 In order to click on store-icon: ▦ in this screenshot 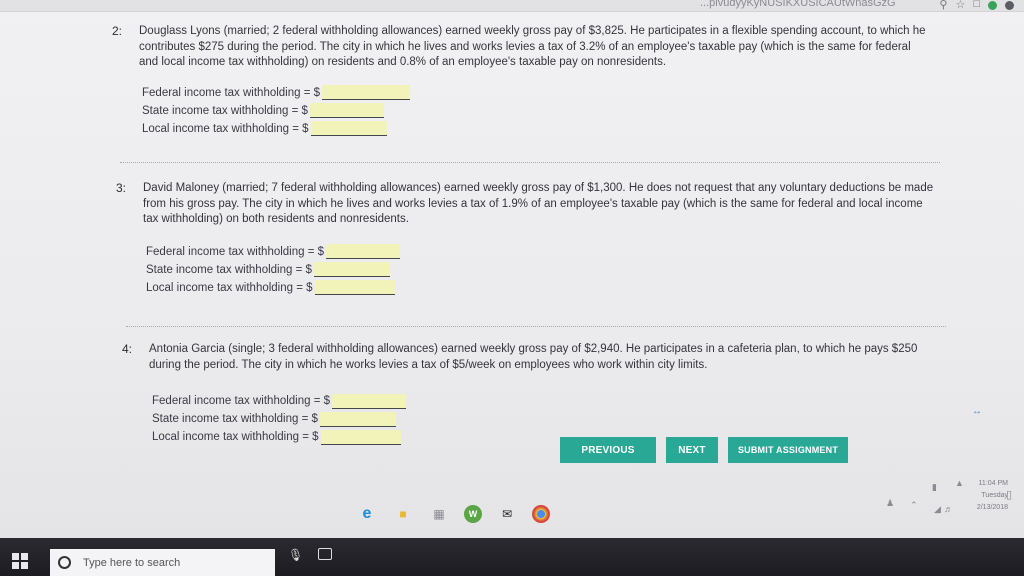, I will do `click(439, 514)`.